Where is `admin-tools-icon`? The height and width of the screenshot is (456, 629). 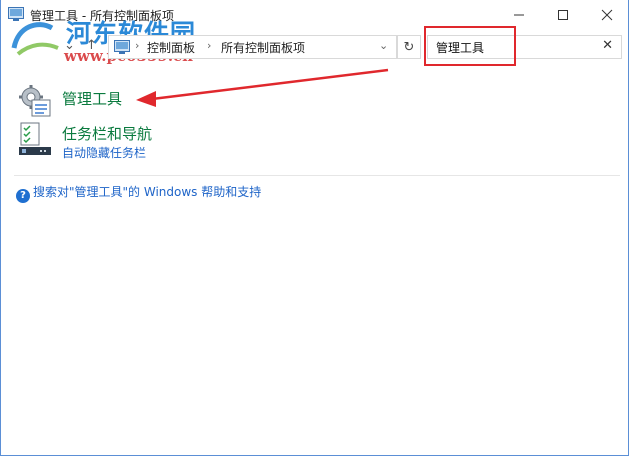
admin-tools-icon is located at coordinates (35, 101).